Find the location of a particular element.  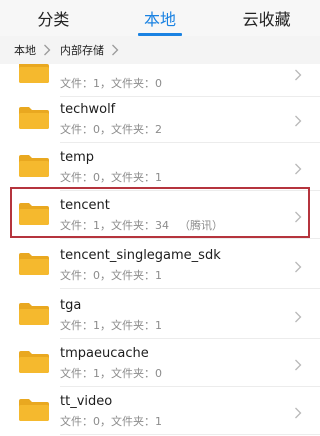

tab-category: 分类 is located at coordinates (53, 18).